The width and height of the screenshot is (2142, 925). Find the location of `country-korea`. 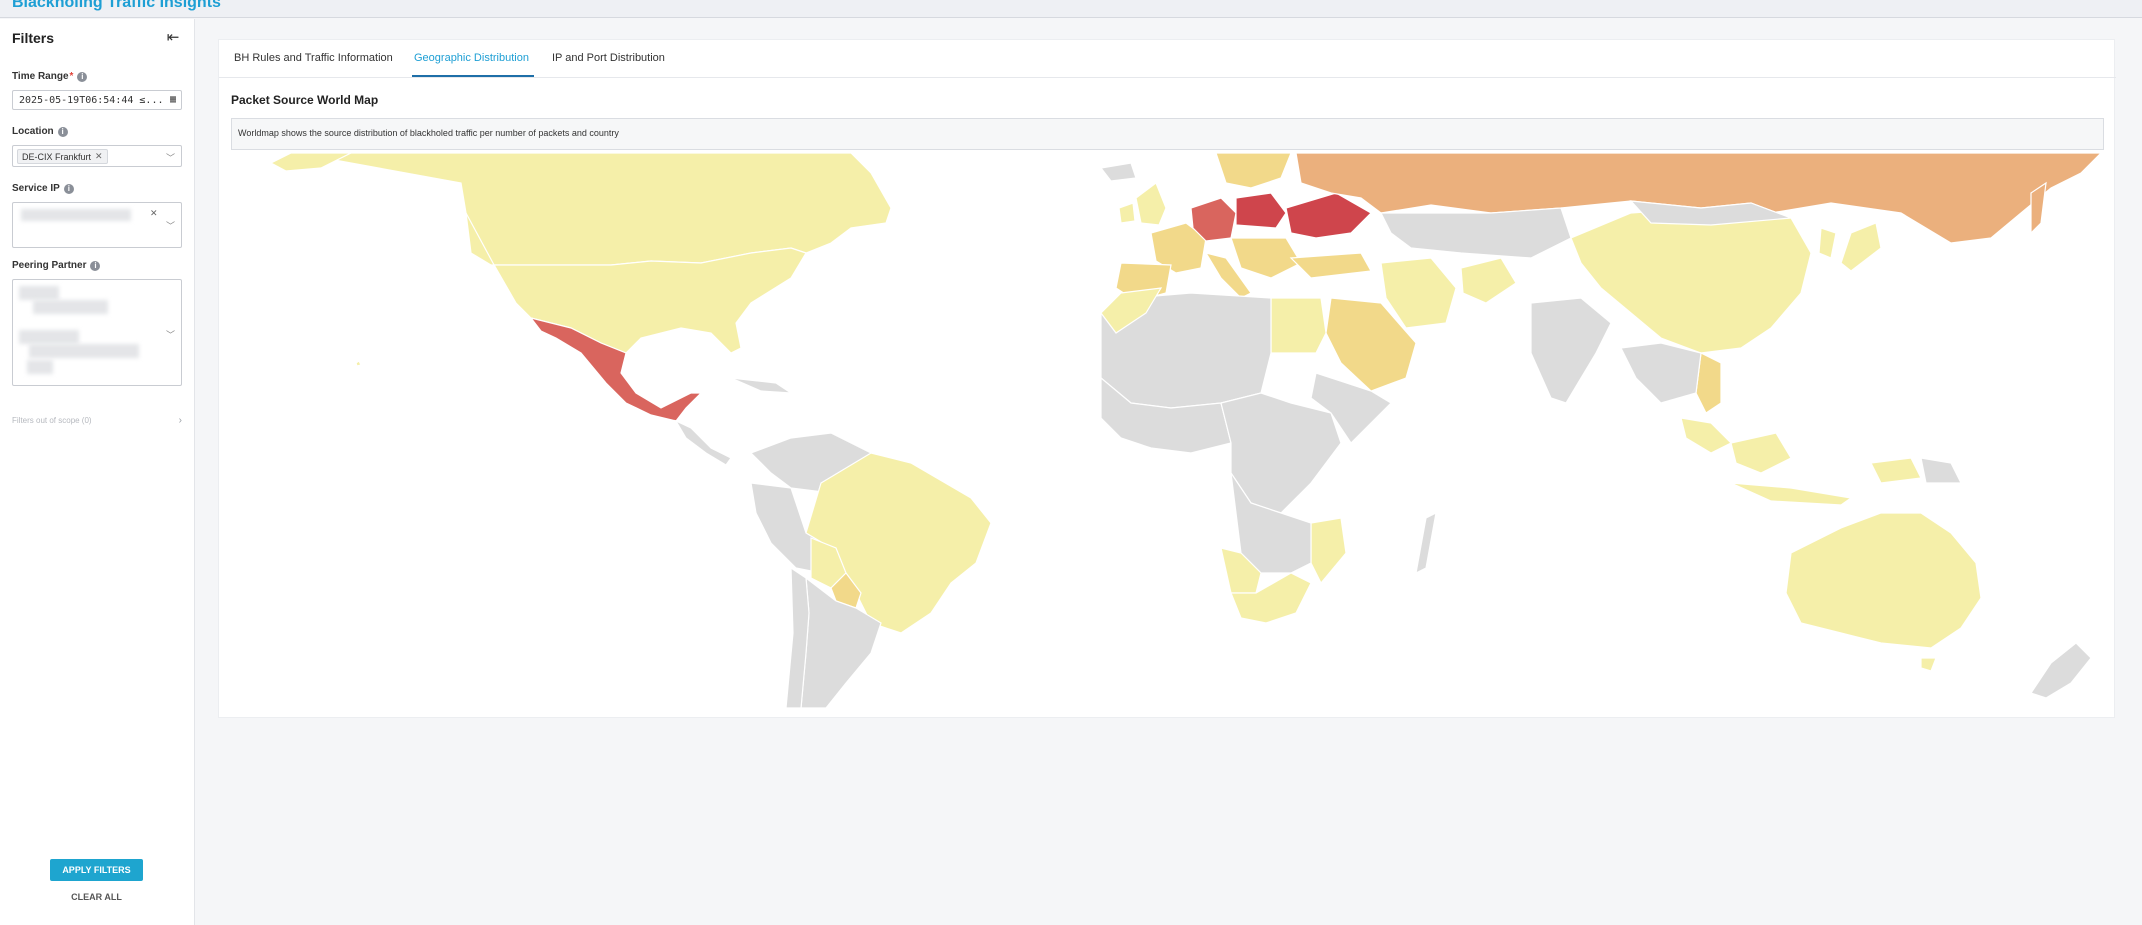

country-korea is located at coordinates (1827, 243).